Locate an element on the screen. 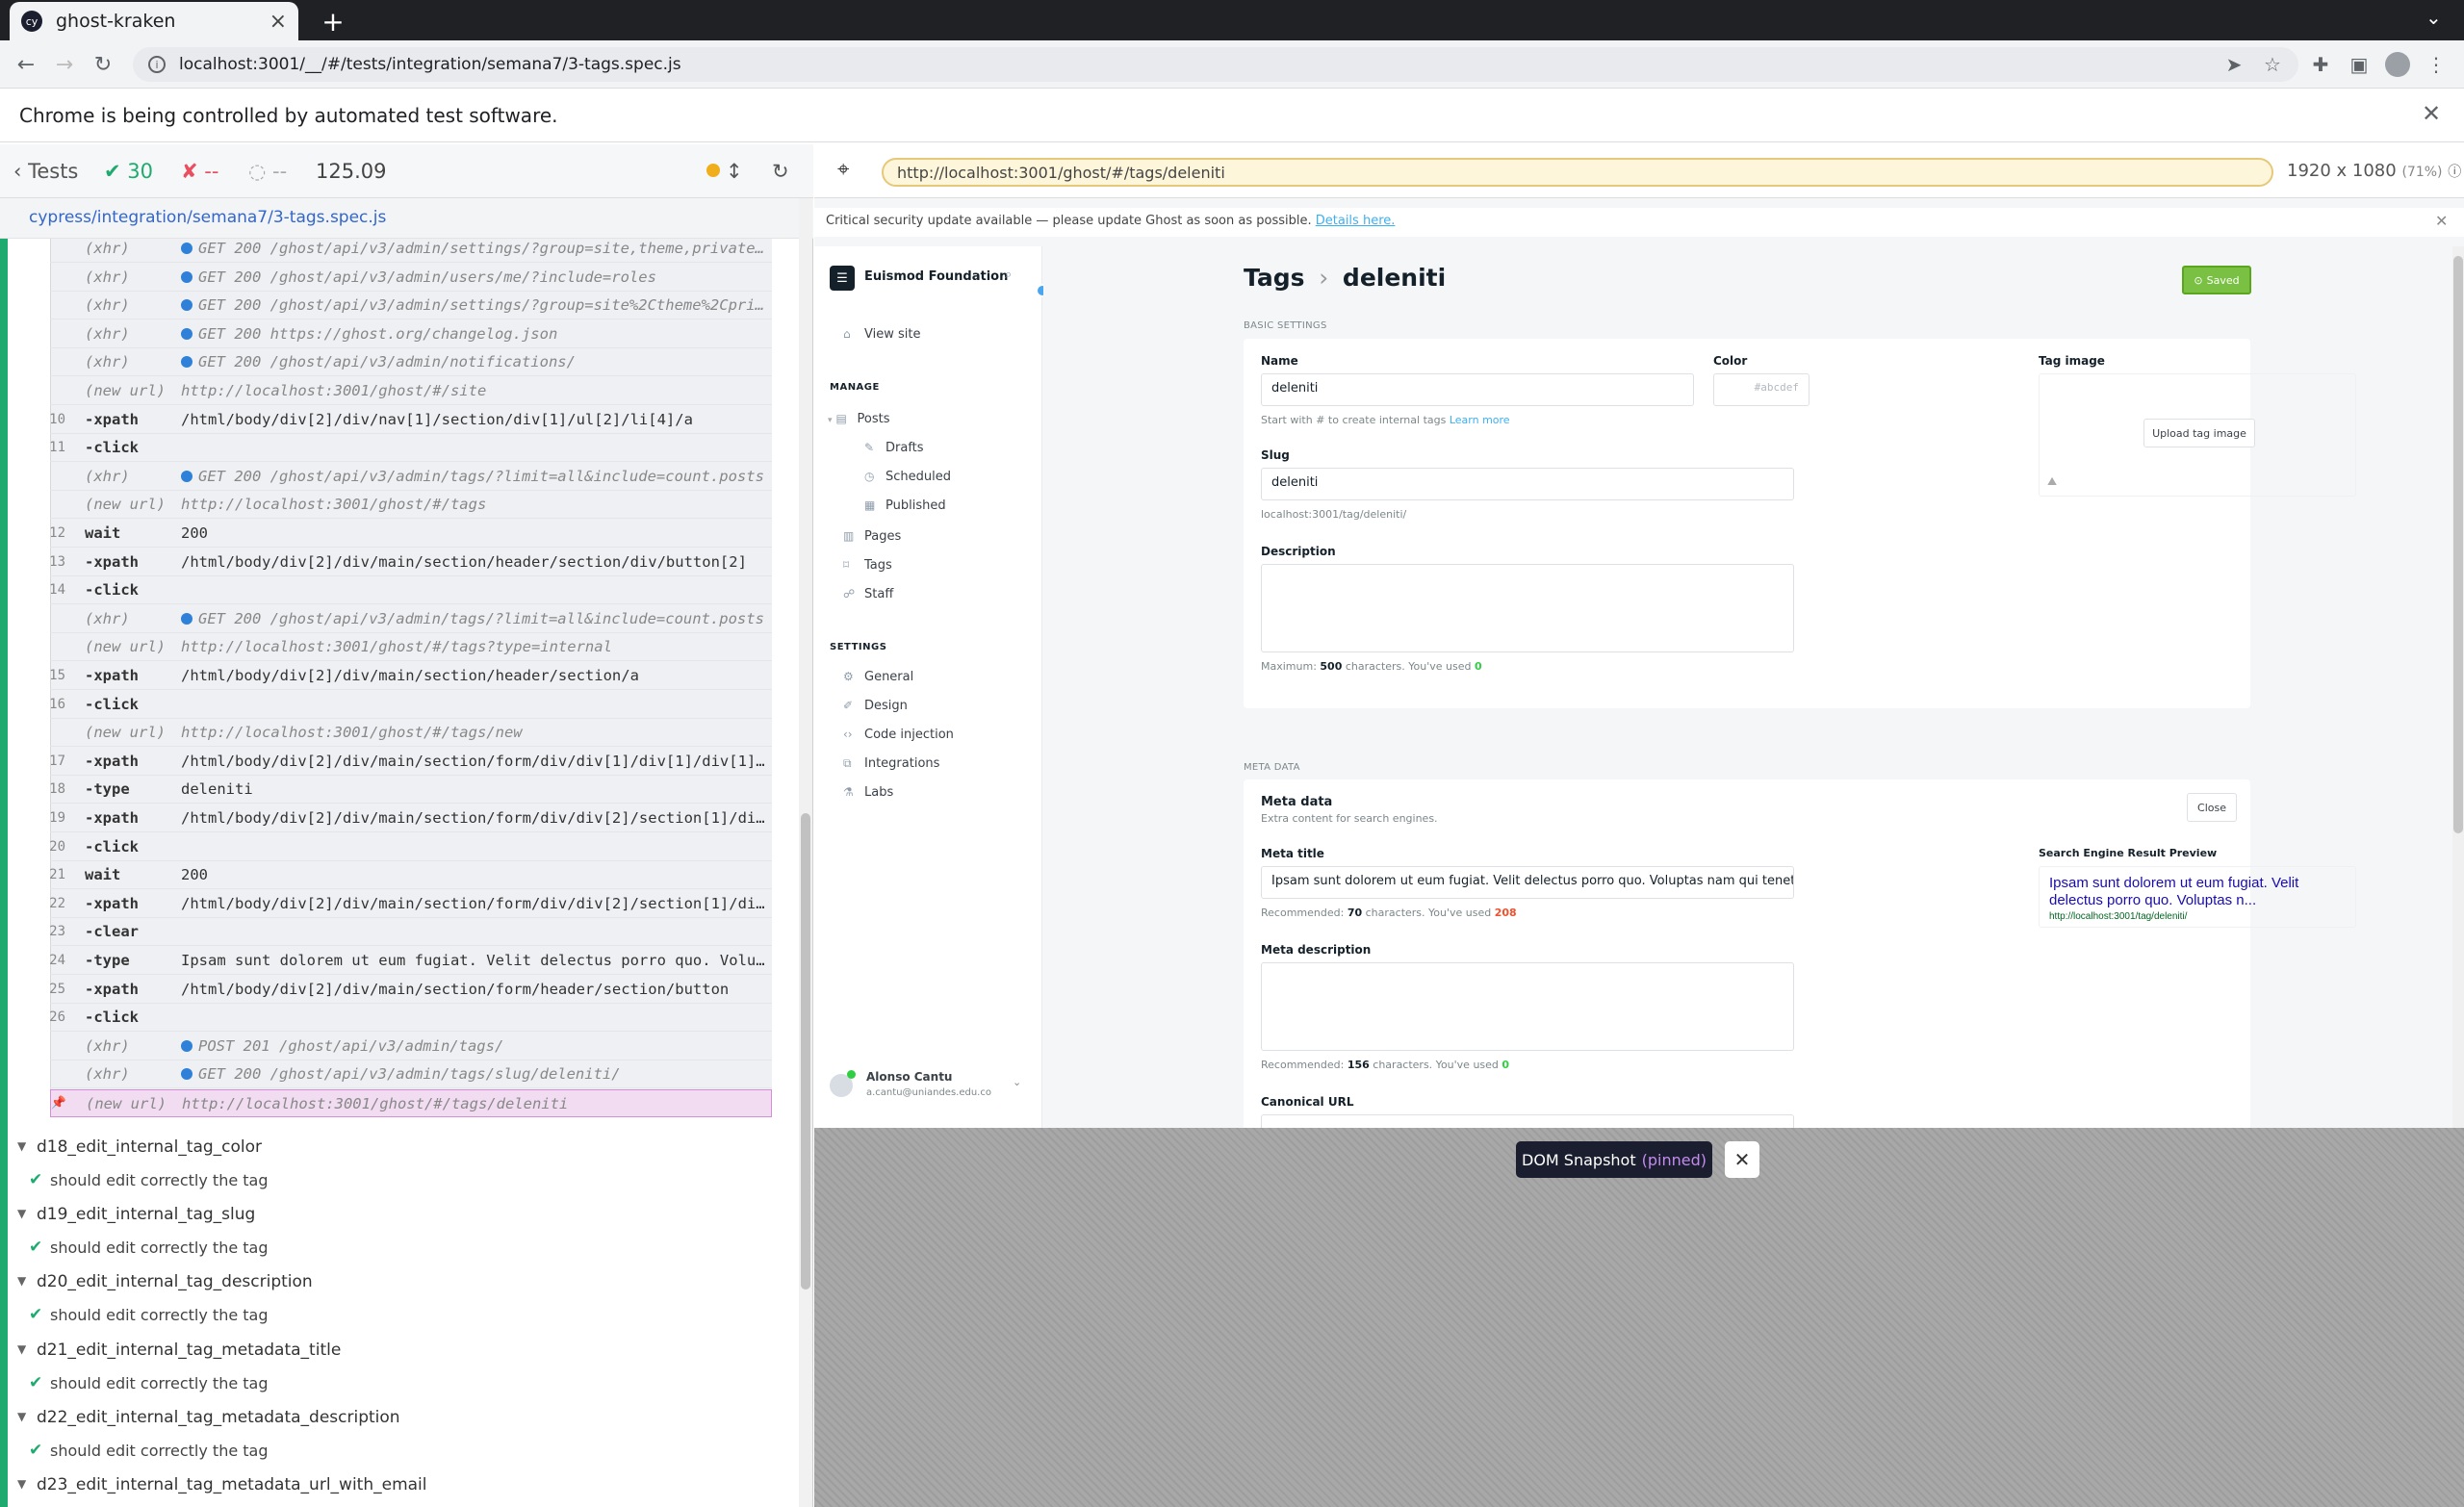  new-tab-button: + is located at coordinates (333, 21).